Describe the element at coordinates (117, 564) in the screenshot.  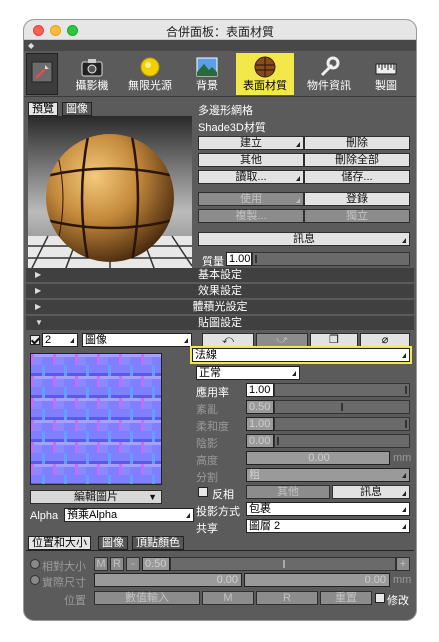
I see `r-button: R` at that location.